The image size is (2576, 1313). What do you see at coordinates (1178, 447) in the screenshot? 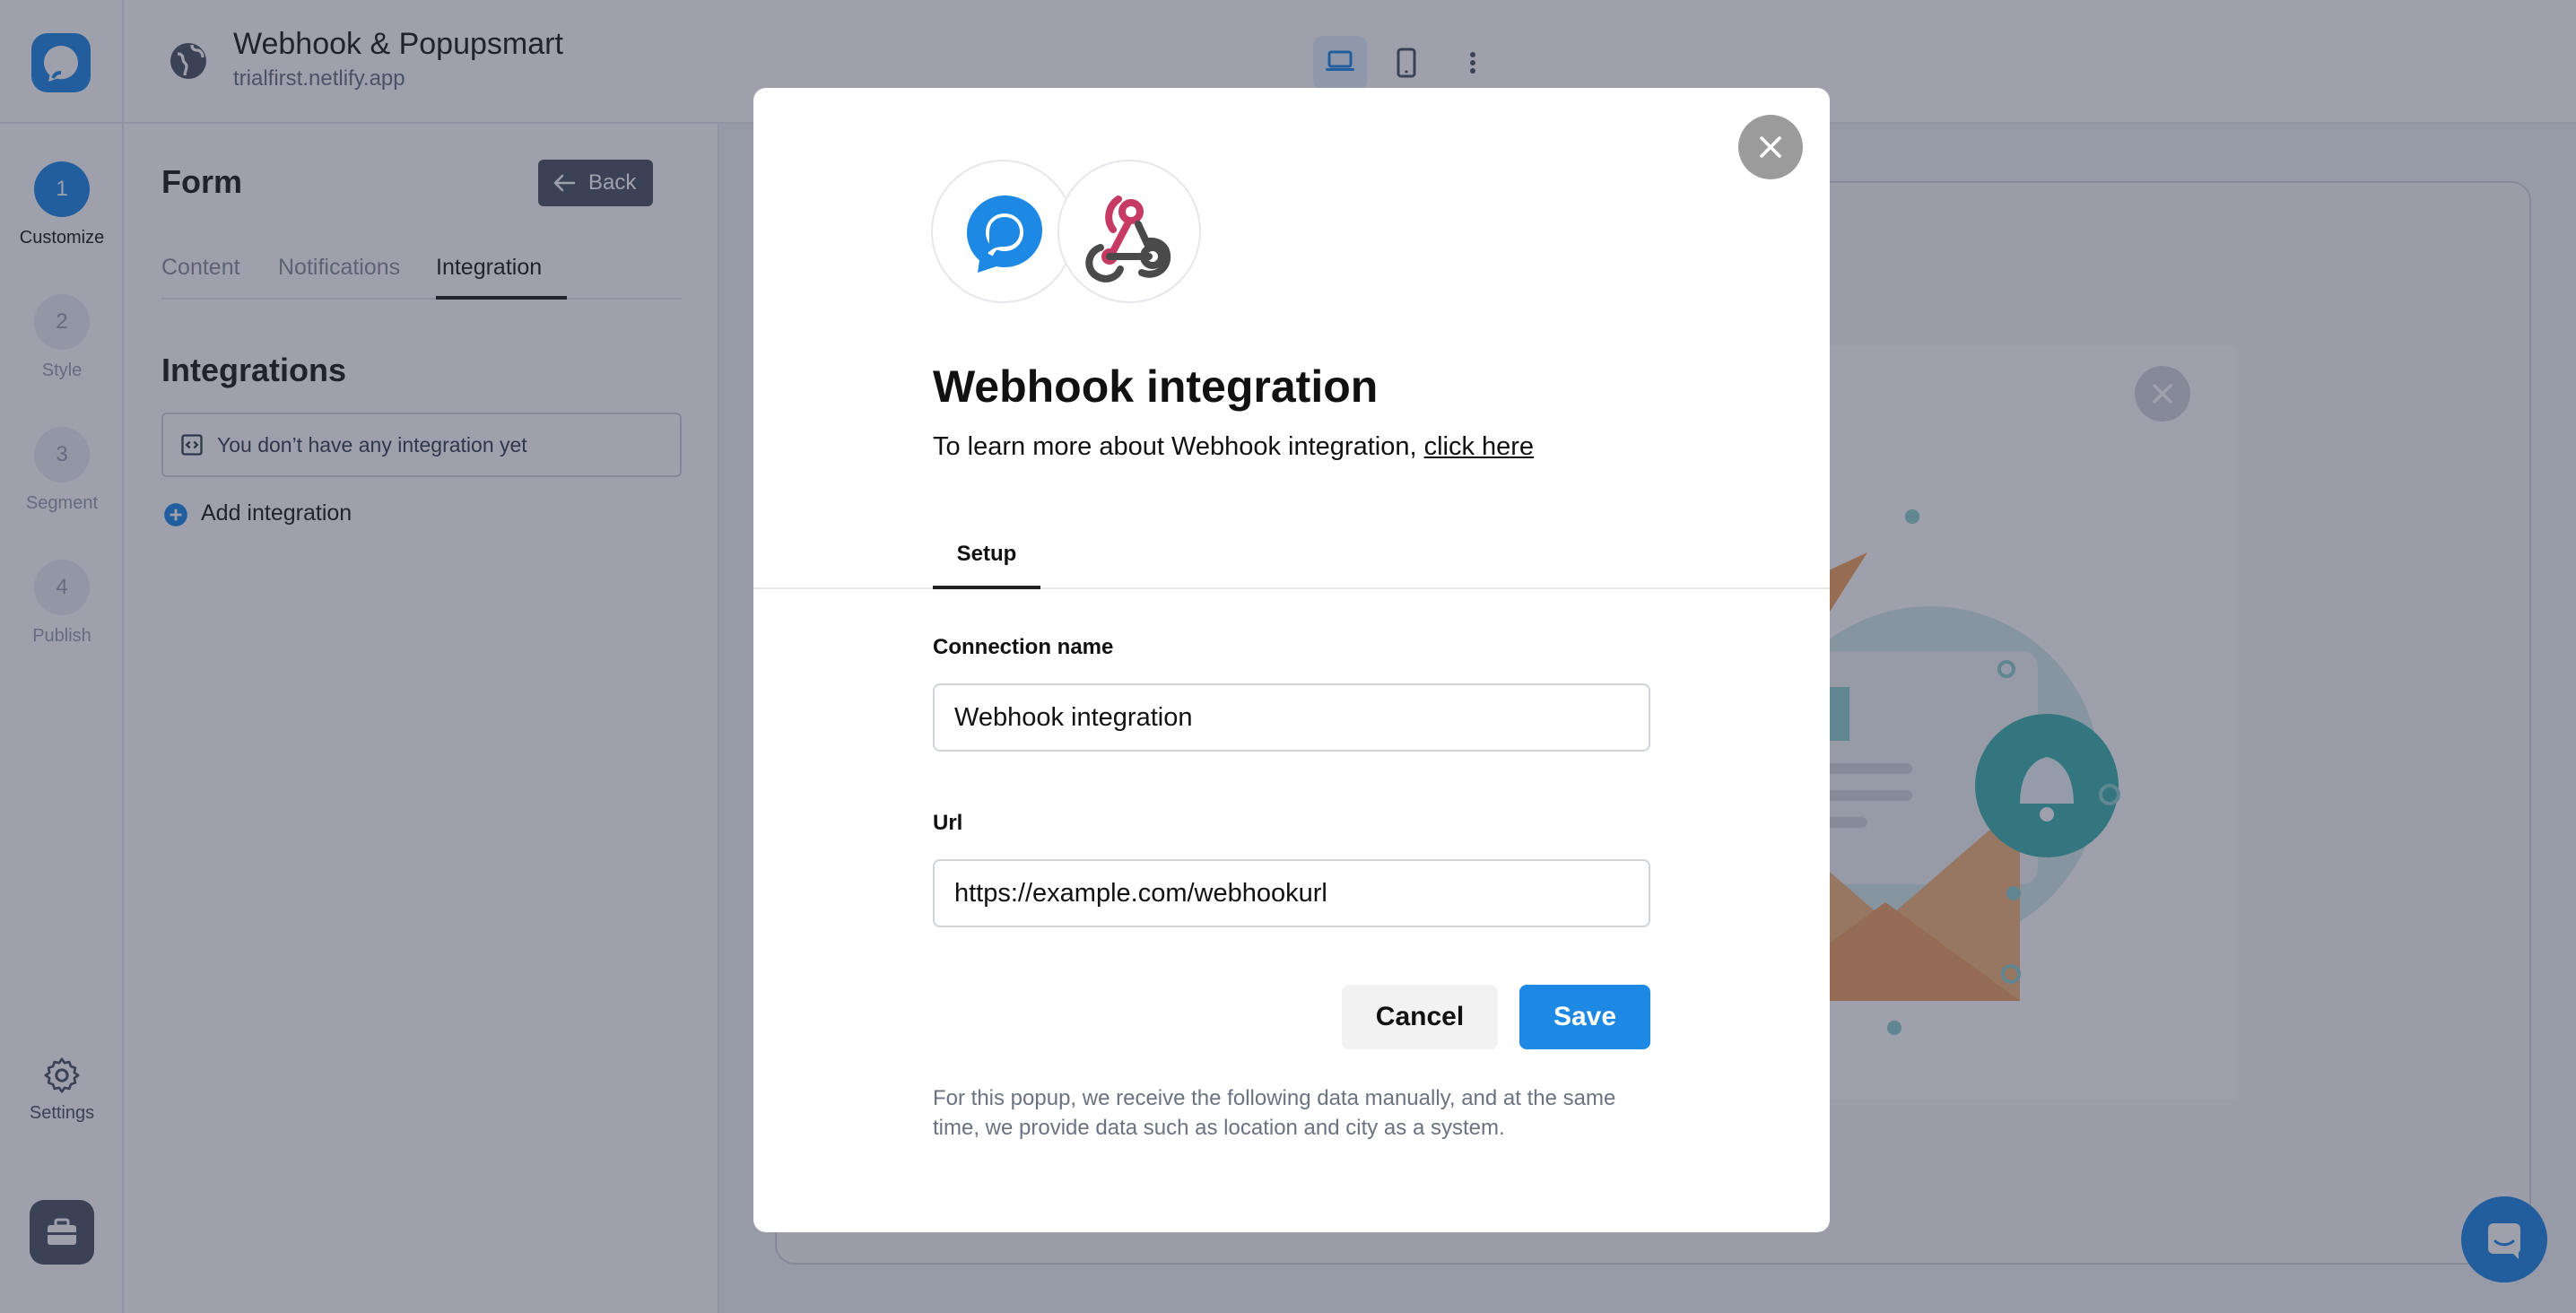
I see `subtitle-text: To learn more about Webhook integration,` at bounding box center [1178, 447].